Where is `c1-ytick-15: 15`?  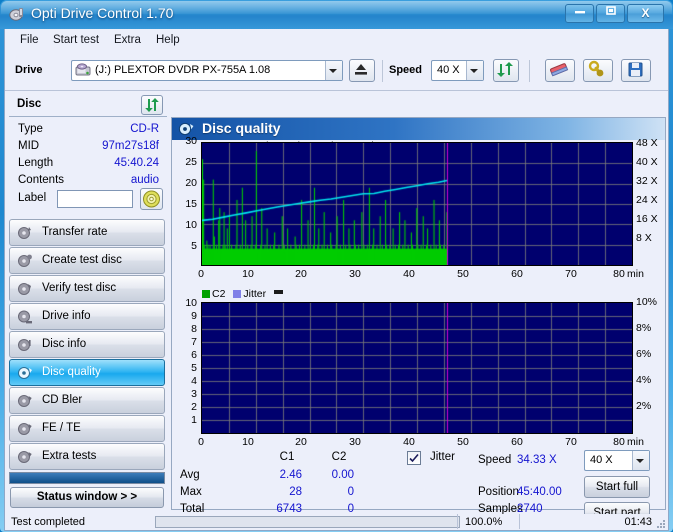 c1-ytick-15: 15 is located at coordinates (191, 204).